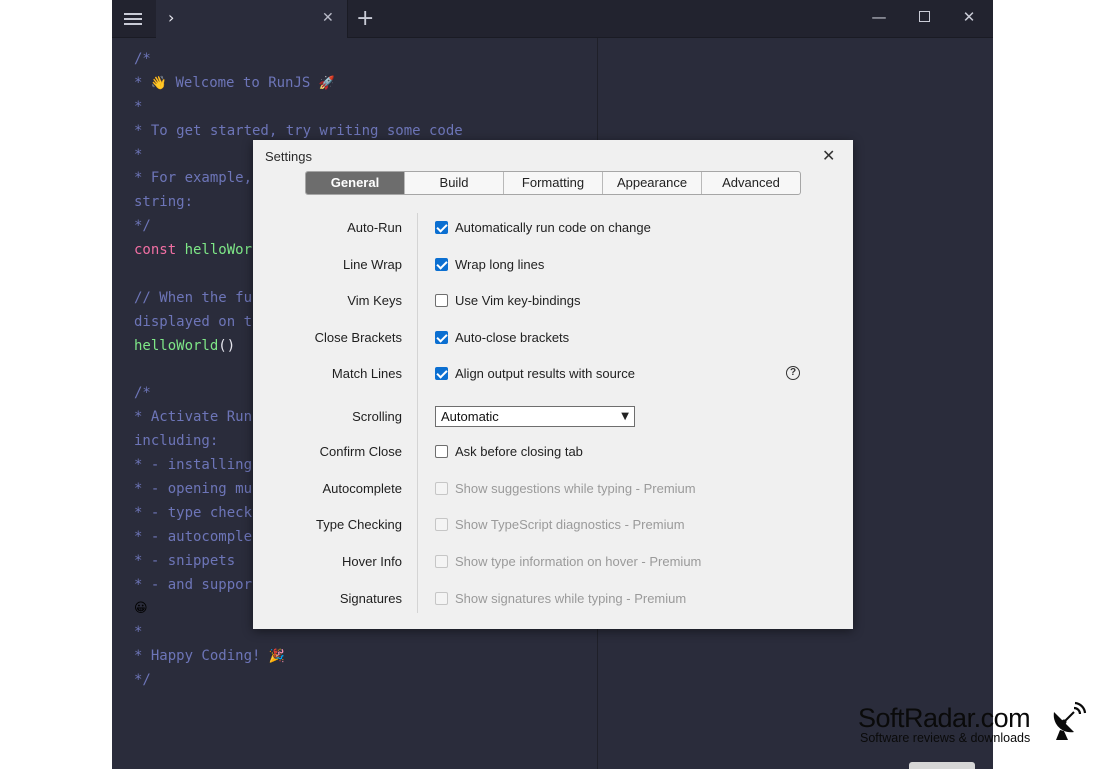  I want to click on code-token: const, so click(159, 250).